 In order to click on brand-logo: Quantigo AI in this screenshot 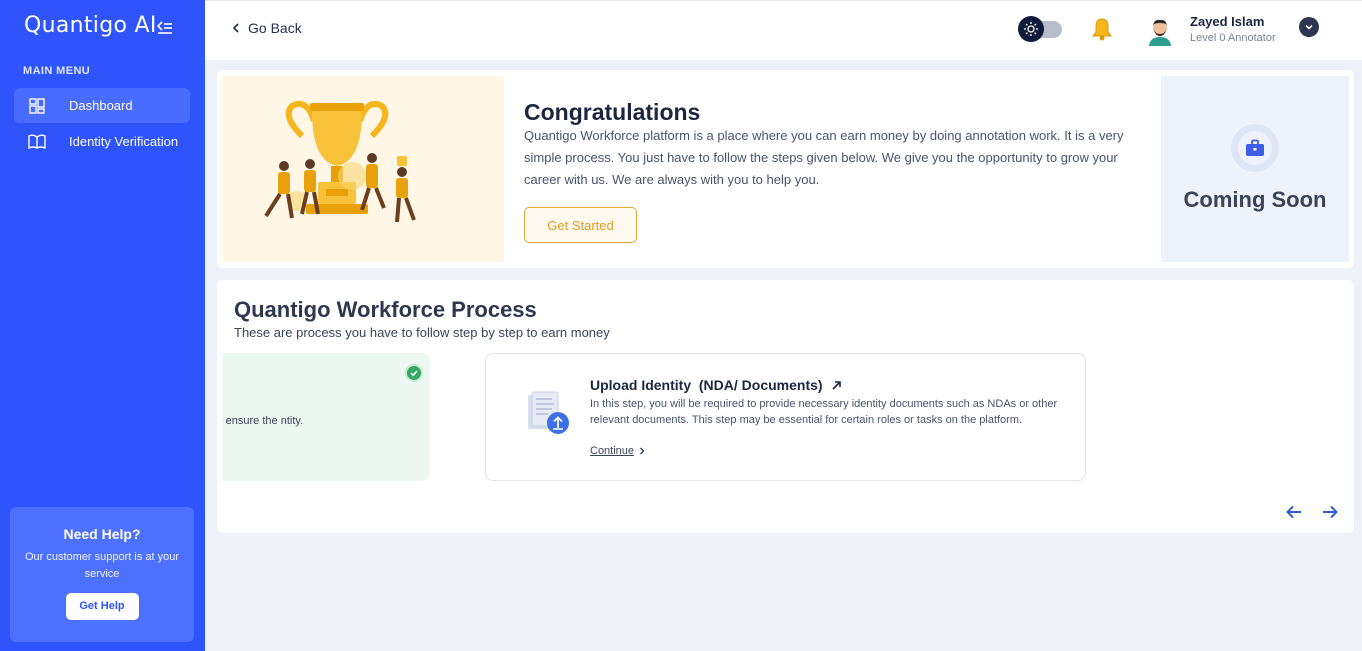, I will do `click(90, 25)`.